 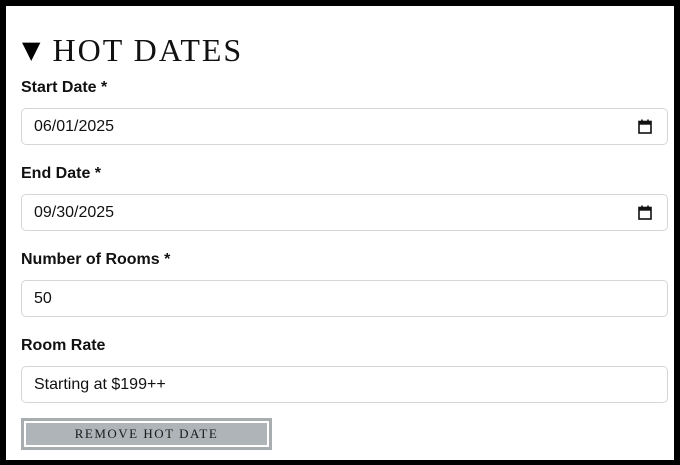 I want to click on remove-hot-date-button: REMOVE HOT DATE, so click(x=146, y=434).